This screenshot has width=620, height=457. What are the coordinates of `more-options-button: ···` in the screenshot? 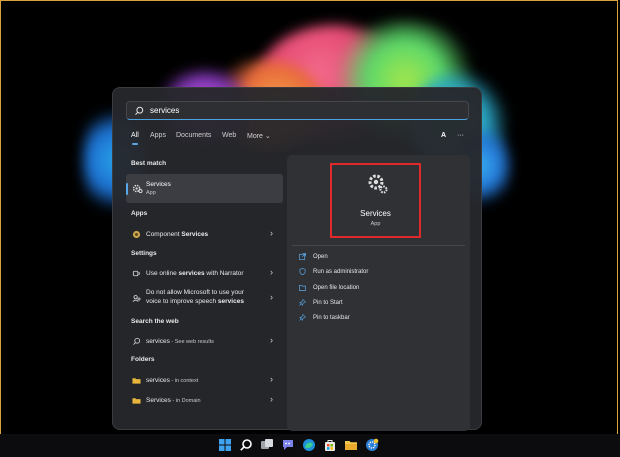 It's located at (460, 135).